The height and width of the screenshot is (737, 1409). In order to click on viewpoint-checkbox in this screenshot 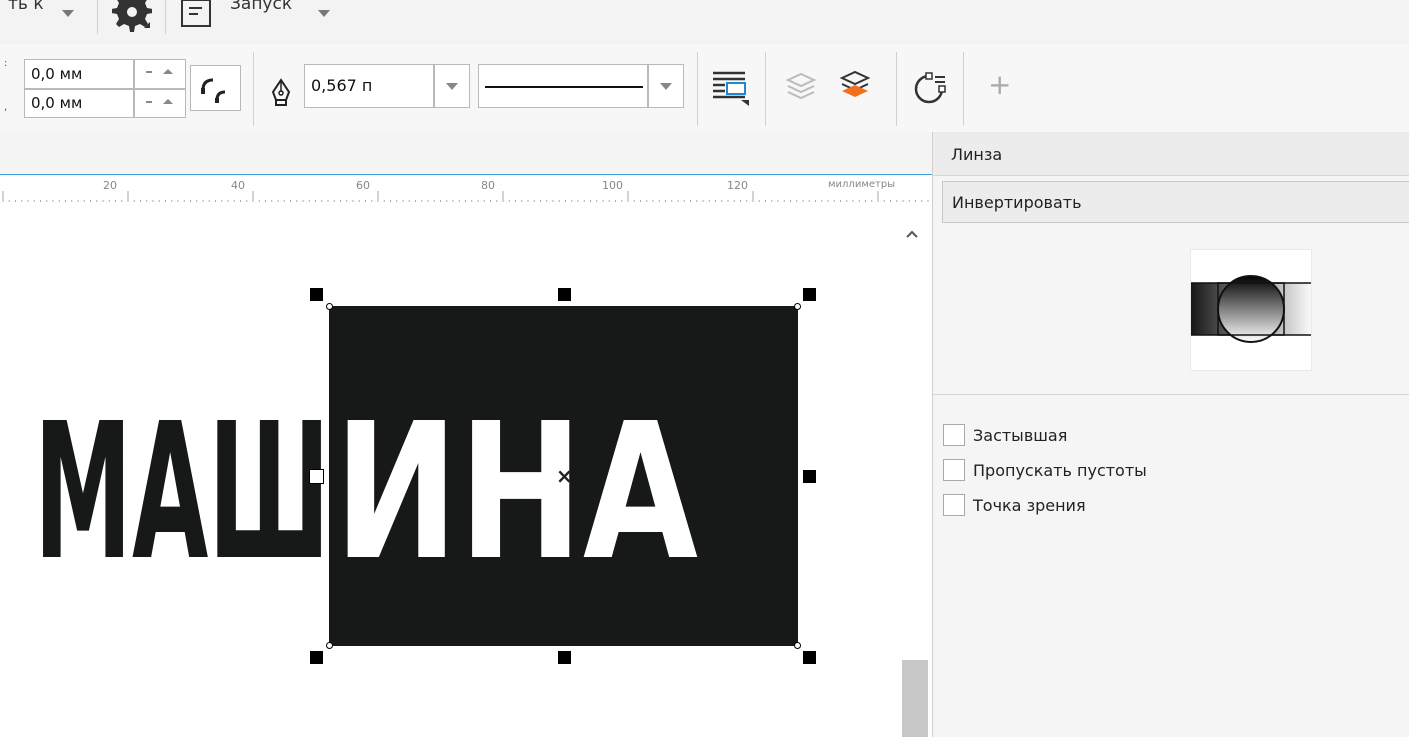, I will do `click(954, 505)`.